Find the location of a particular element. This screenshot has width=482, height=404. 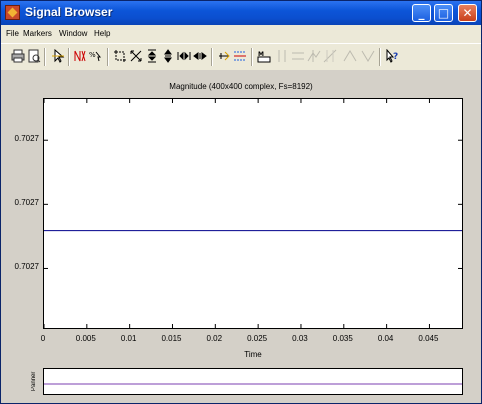

title-bar: Signal Browser _ □ ✕ is located at coordinates (241, 13).